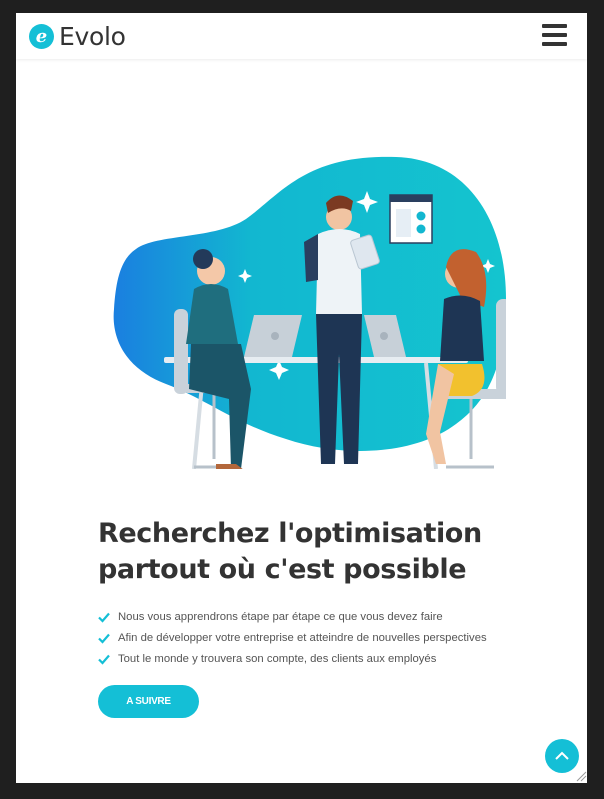 The height and width of the screenshot is (799, 604). I want to click on back-to-top-button, so click(562, 756).